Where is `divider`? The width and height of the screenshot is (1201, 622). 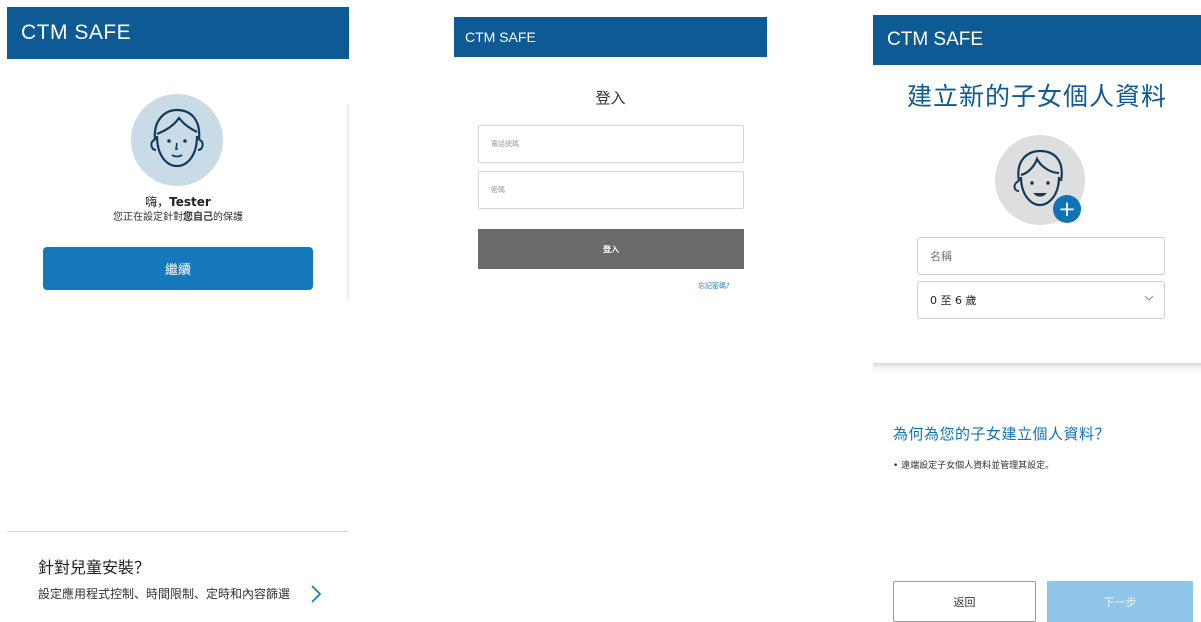 divider is located at coordinates (178, 531).